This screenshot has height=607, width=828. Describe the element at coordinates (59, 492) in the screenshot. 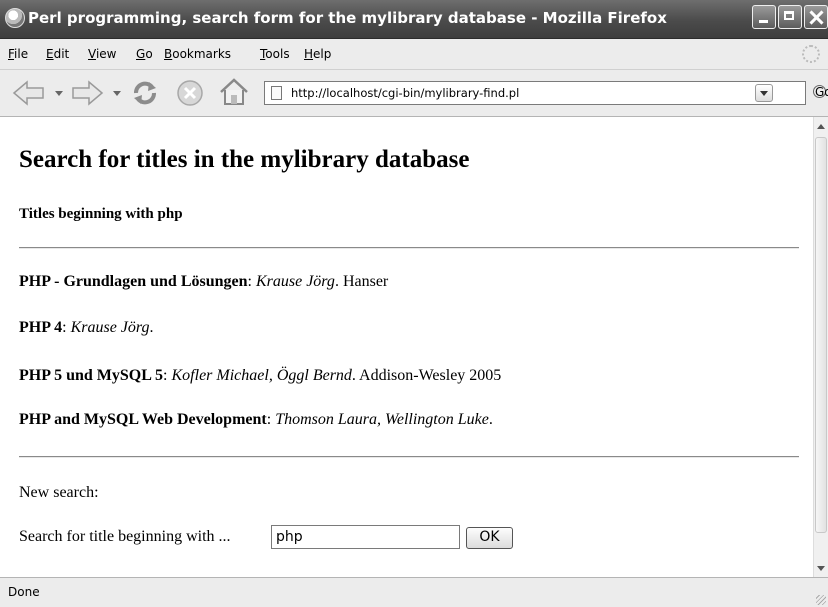

I see `new-search-label: New search:` at that location.